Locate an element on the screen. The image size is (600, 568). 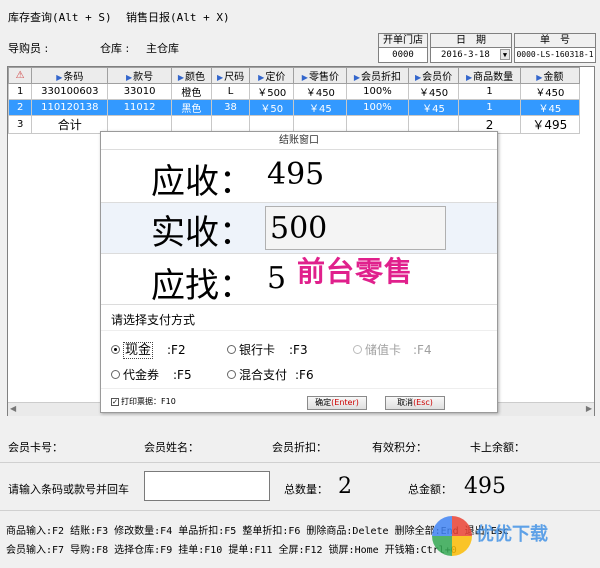
print-receipt-checkbox: ✓ 打印票据：F10 is located at coordinates (143, 401).